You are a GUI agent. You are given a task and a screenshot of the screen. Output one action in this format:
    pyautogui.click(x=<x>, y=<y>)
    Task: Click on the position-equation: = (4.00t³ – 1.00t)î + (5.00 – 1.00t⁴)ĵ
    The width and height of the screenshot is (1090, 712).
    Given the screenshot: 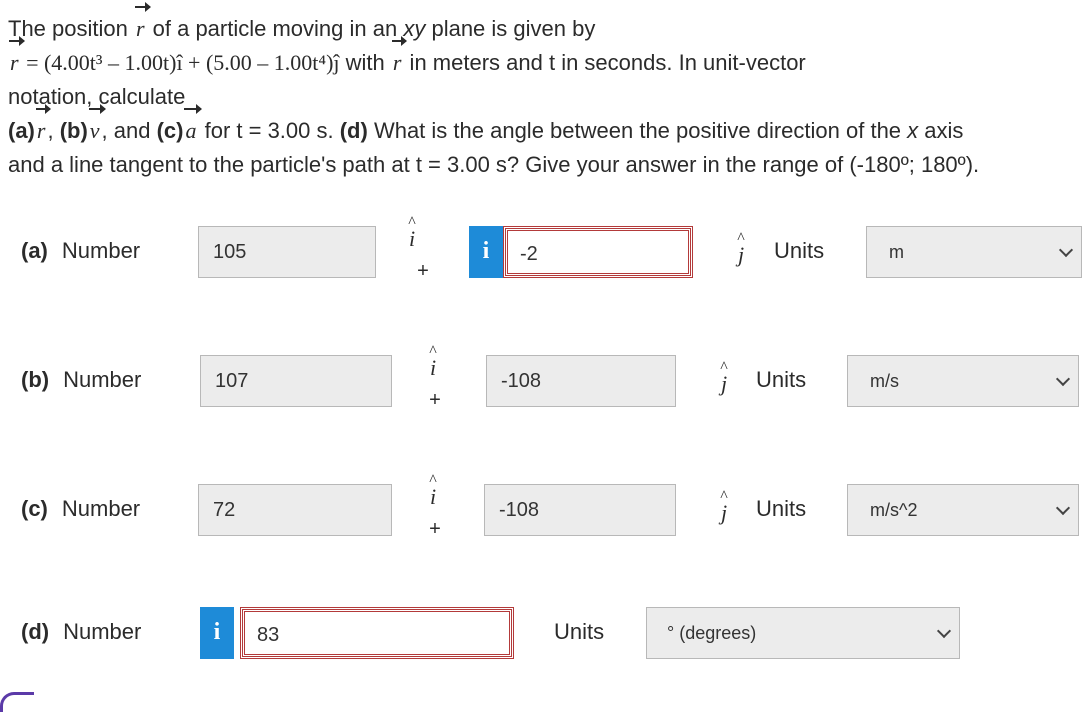 What is the action you would take?
    pyautogui.click(x=180, y=62)
    